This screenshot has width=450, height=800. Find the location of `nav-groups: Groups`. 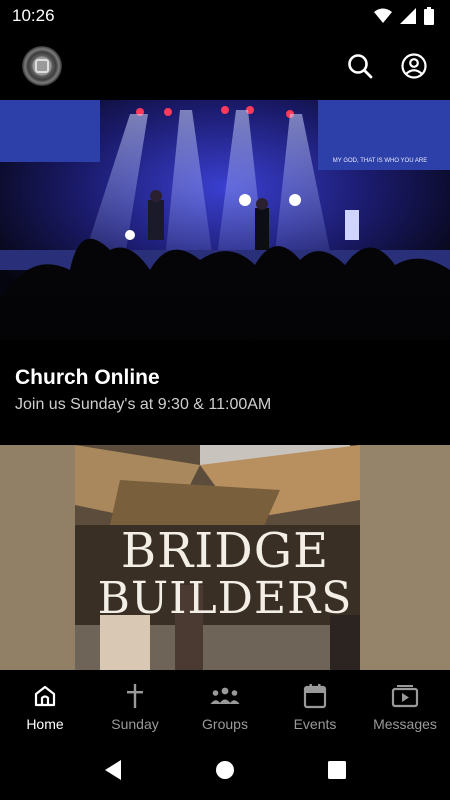

nav-groups: Groups is located at coordinates (225, 705).